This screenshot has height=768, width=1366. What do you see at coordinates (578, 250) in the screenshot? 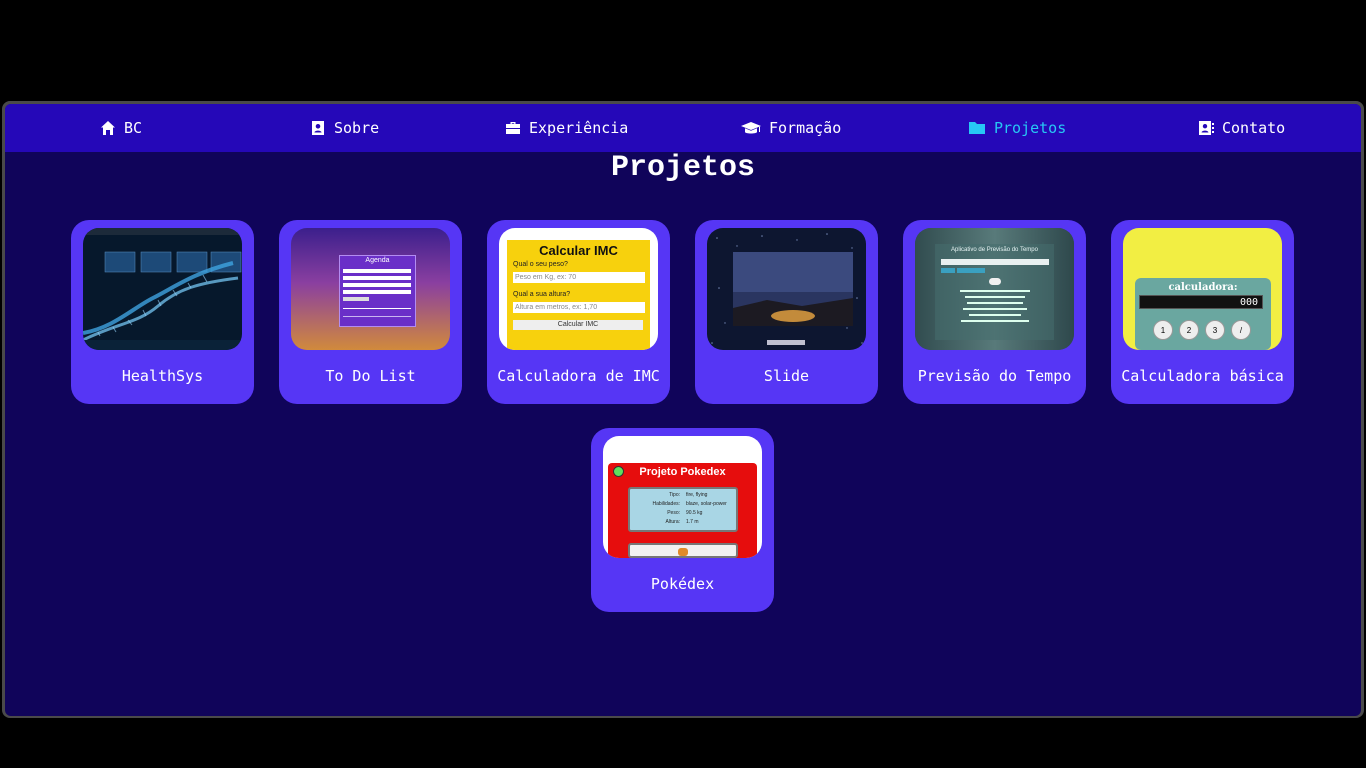
I see `imc-title: Calcular IMC` at bounding box center [578, 250].